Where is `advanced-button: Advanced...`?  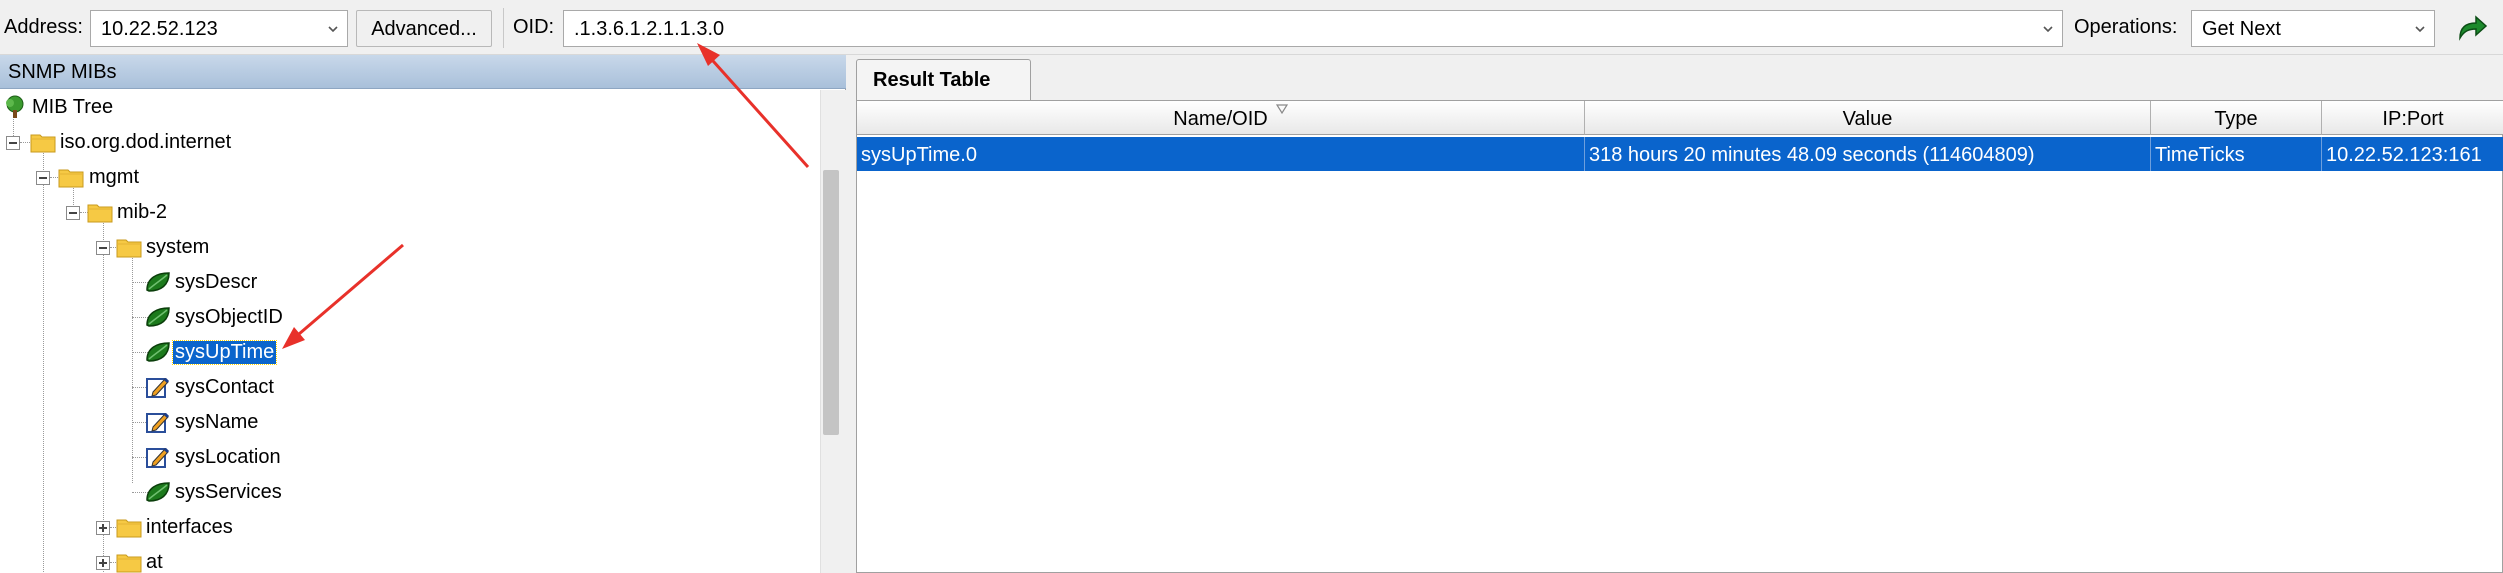 advanced-button: Advanced... is located at coordinates (424, 28).